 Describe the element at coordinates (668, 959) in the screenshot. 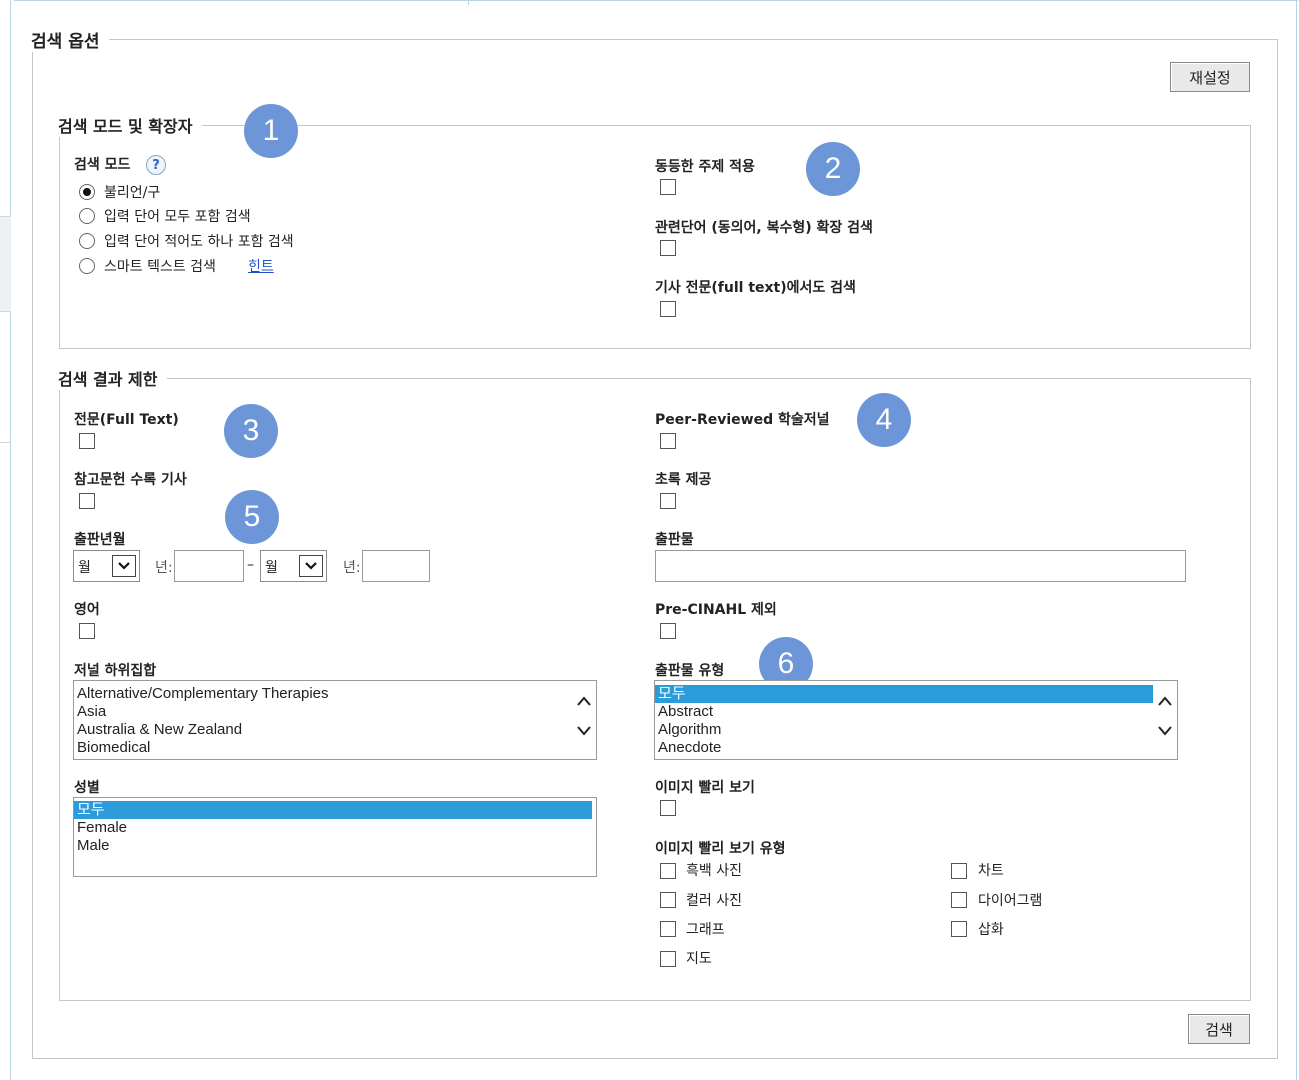

I see `iqv-map-checkbox` at that location.